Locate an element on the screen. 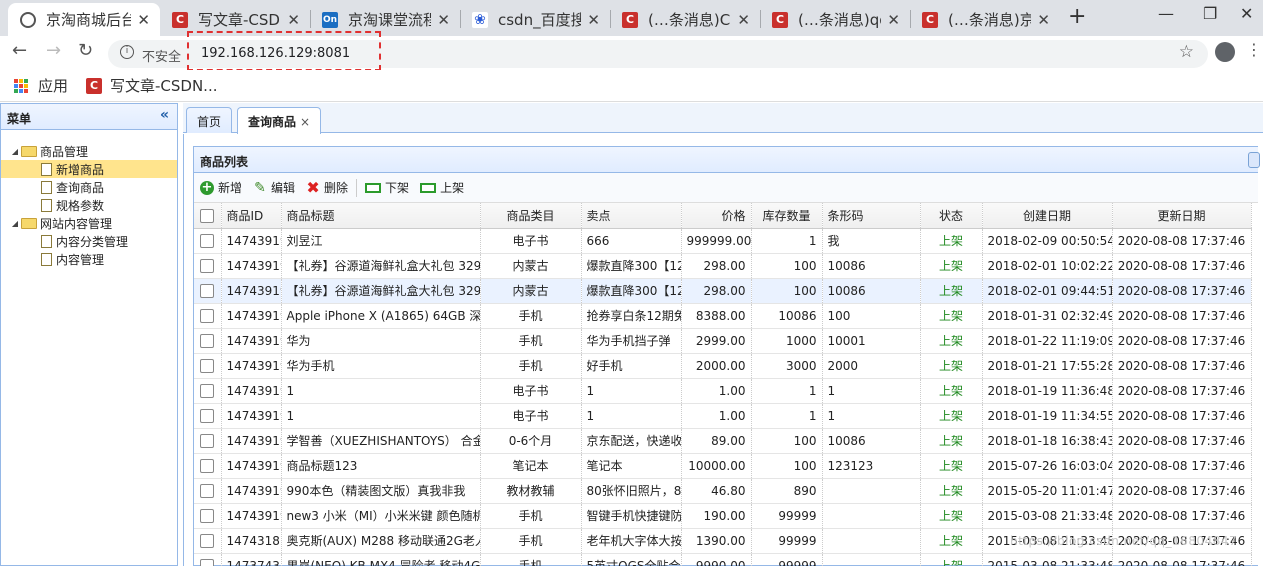  tree-node-content-category: 内容分类管理 is located at coordinates (89, 241).